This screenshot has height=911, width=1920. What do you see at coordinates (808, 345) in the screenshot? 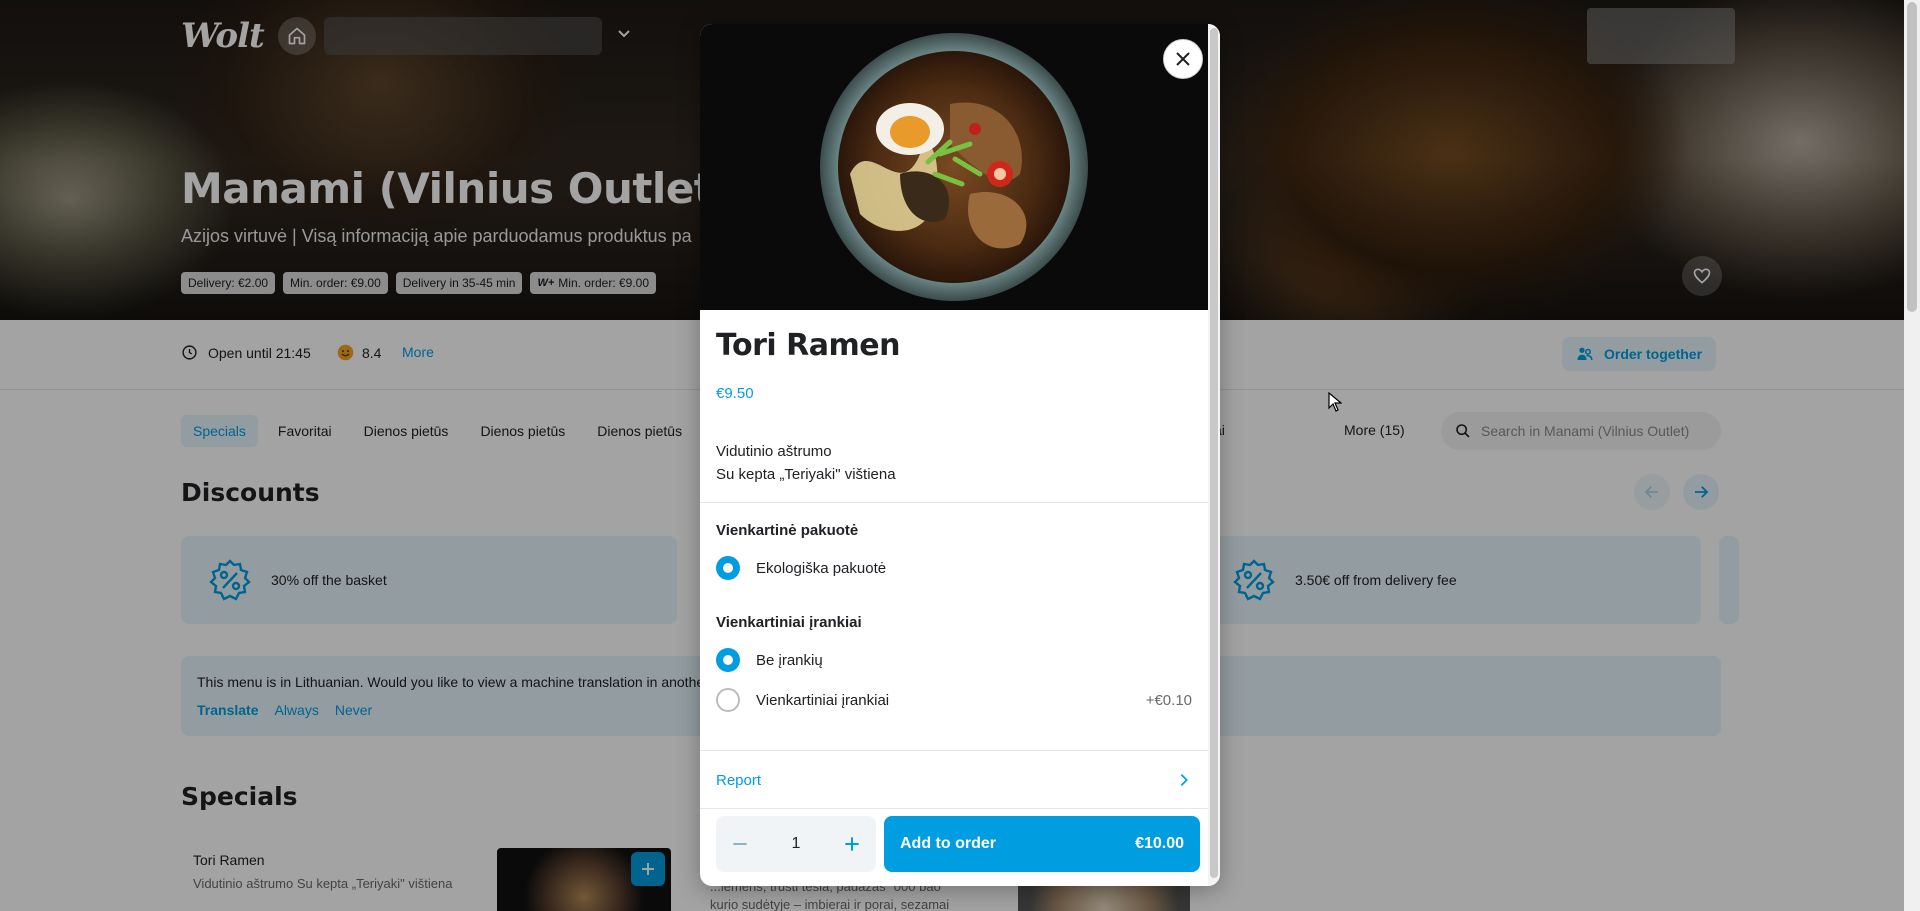
I see `item-title: Tori Ramen` at bounding box center [808, 345].